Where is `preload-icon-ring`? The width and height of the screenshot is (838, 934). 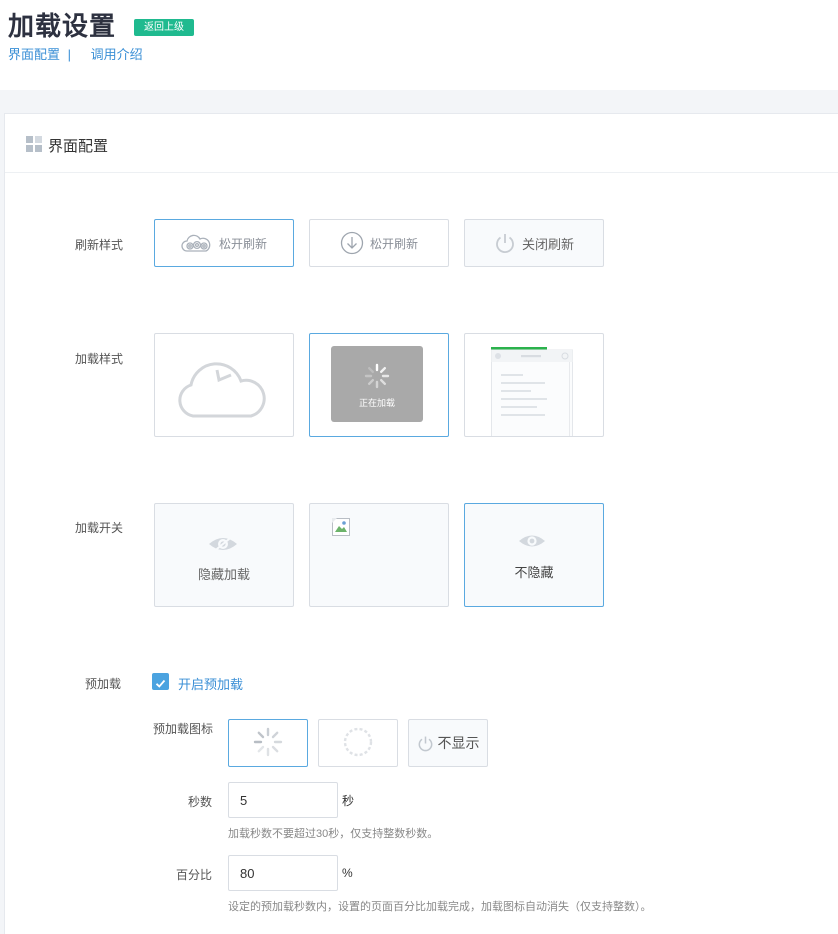 preload-icon-ring is located at coordinates (358, 743).